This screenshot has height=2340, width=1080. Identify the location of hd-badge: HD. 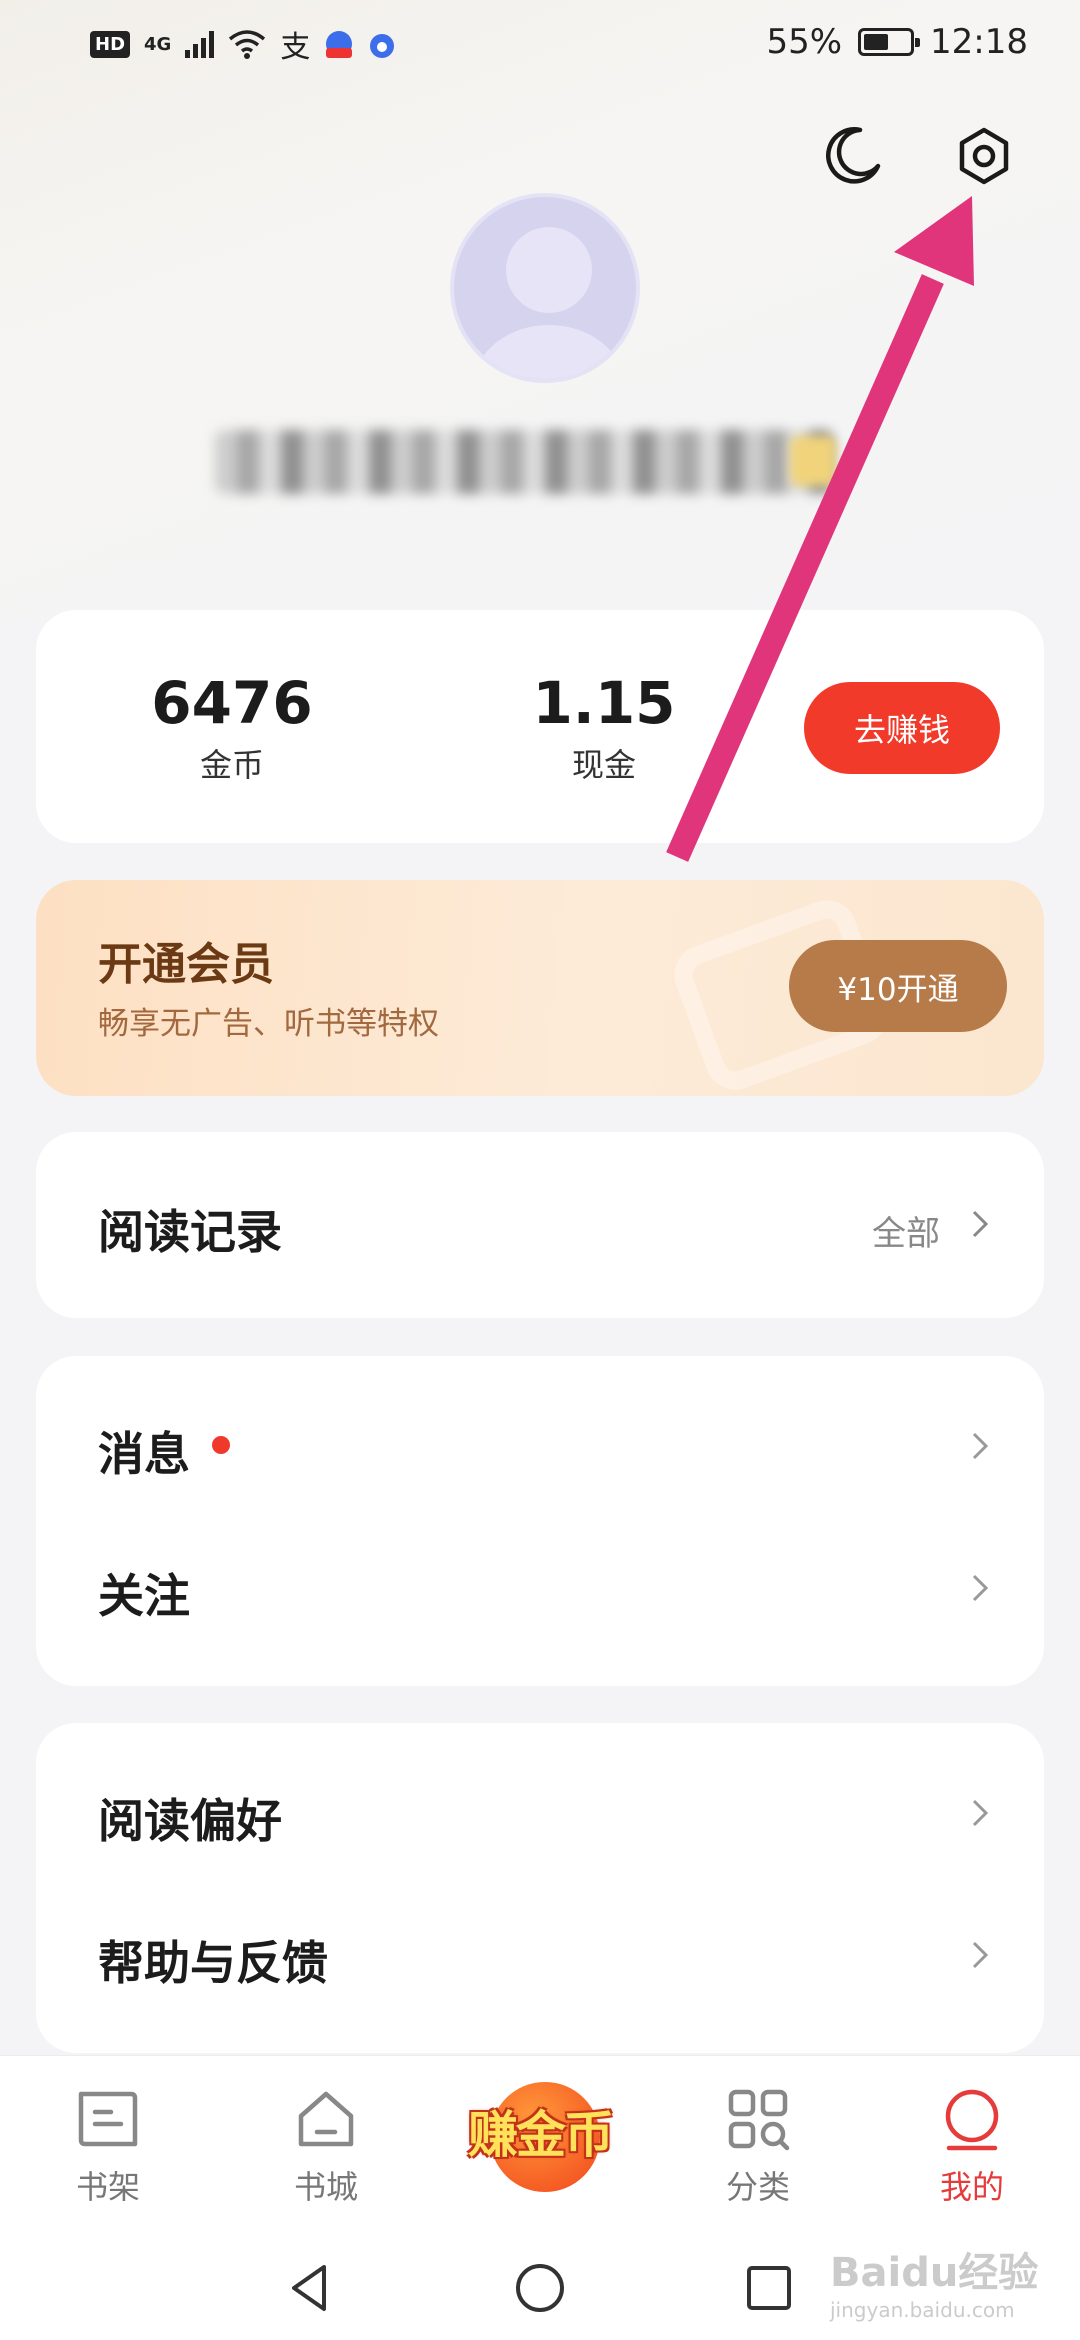
(110, 44).